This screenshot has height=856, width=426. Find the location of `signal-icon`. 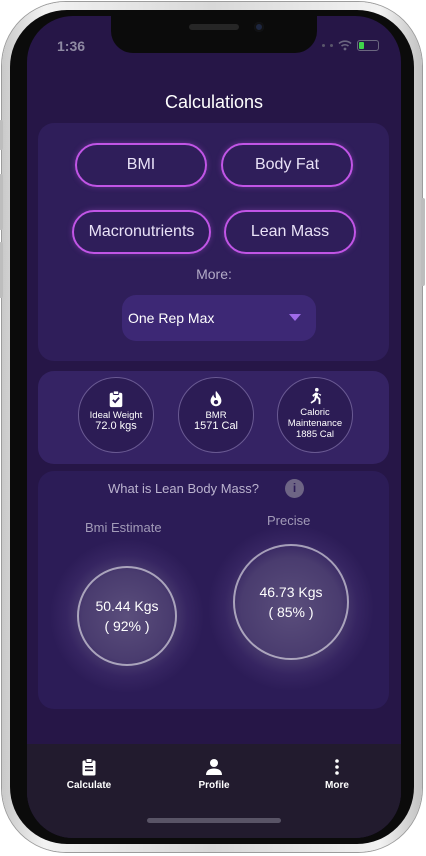

signal-icon is located at coordinates (323, 45).